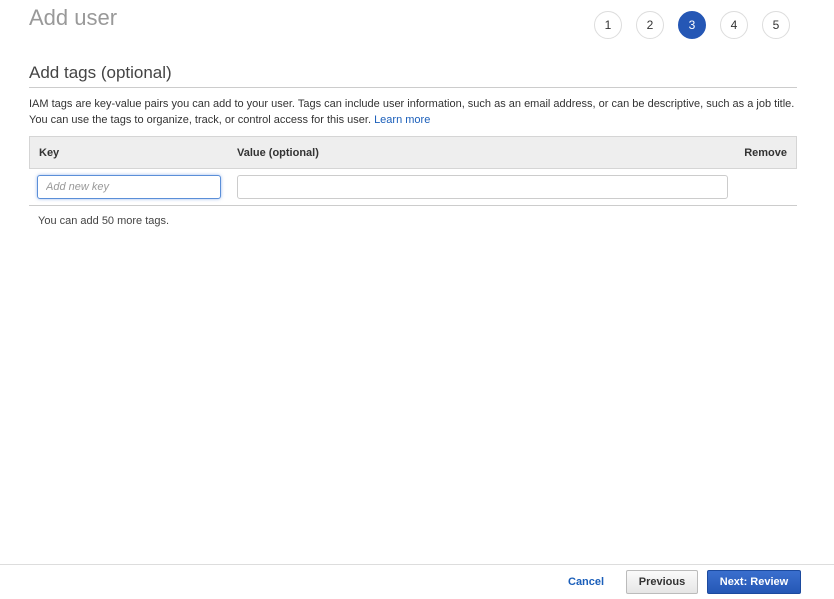 This screenshot has height=599, width=834. Describe the element at coordinates (586, 582) in the screenshot. I see `cancel-button: Cancel` at that location.